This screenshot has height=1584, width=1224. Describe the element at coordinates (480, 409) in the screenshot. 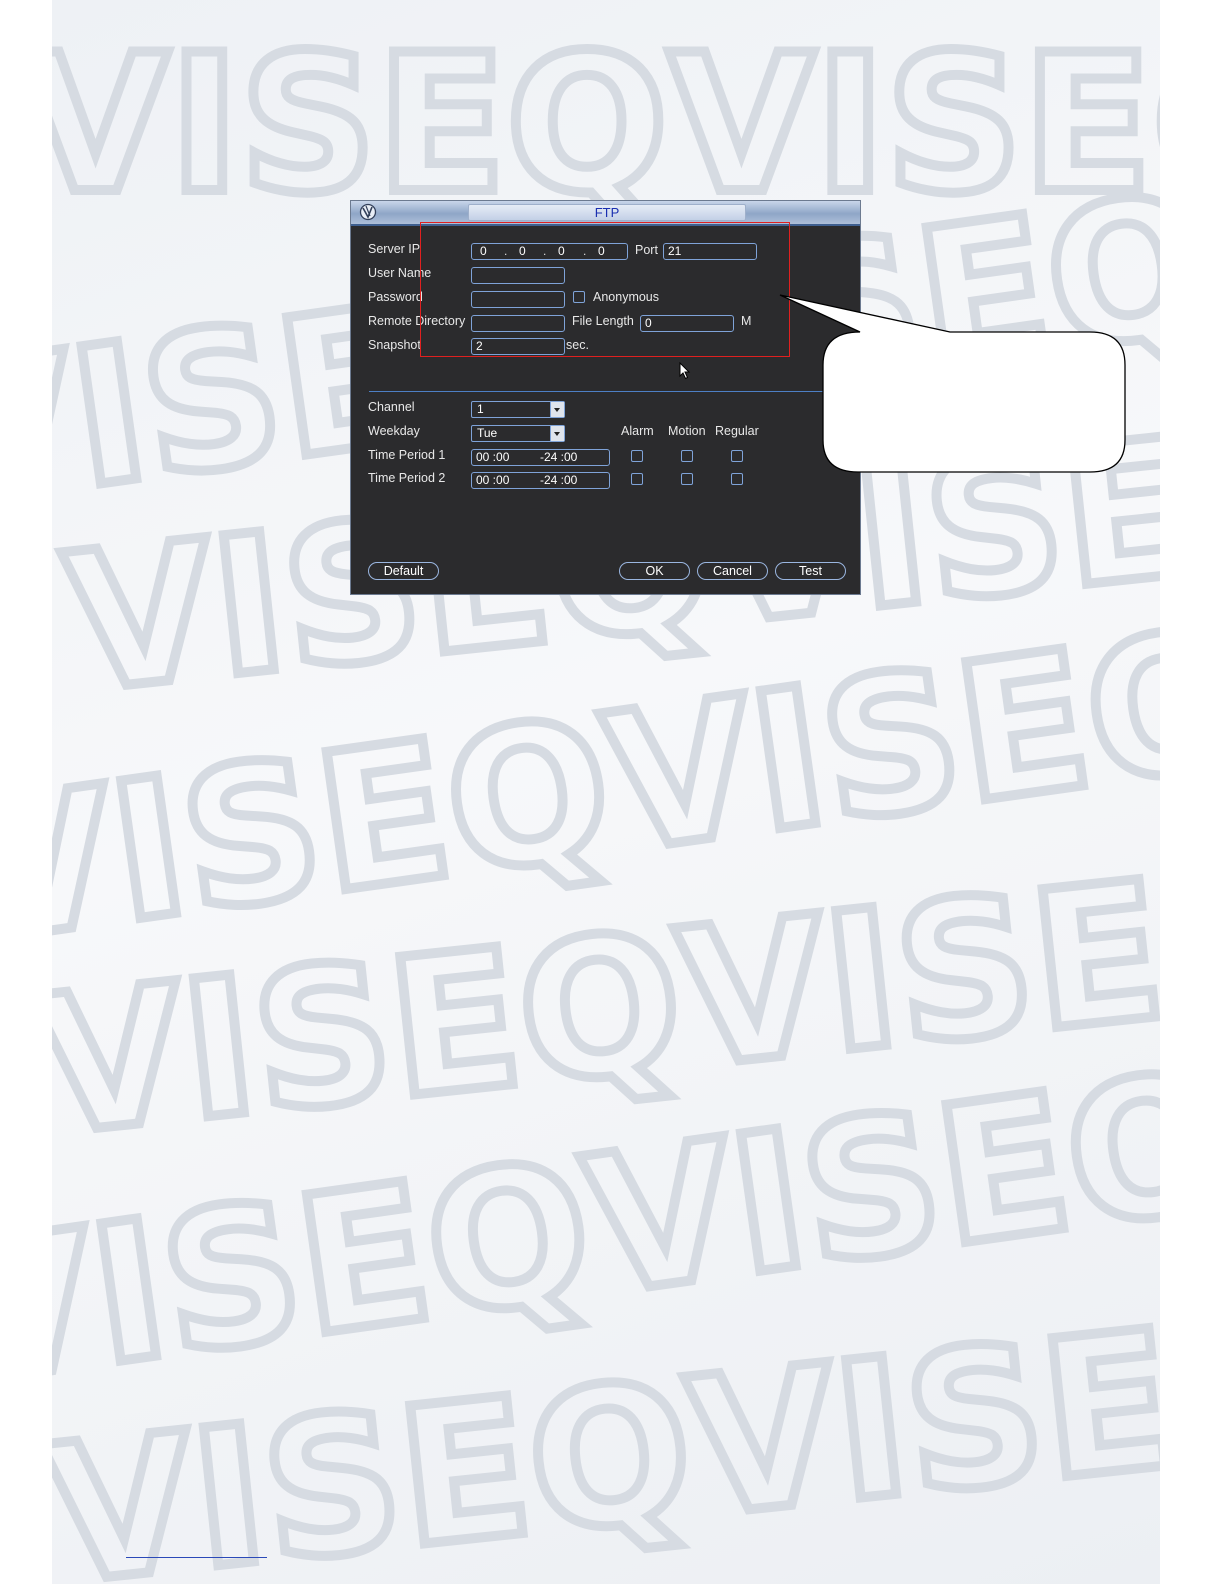

I see `channel-value: 1` at that location.